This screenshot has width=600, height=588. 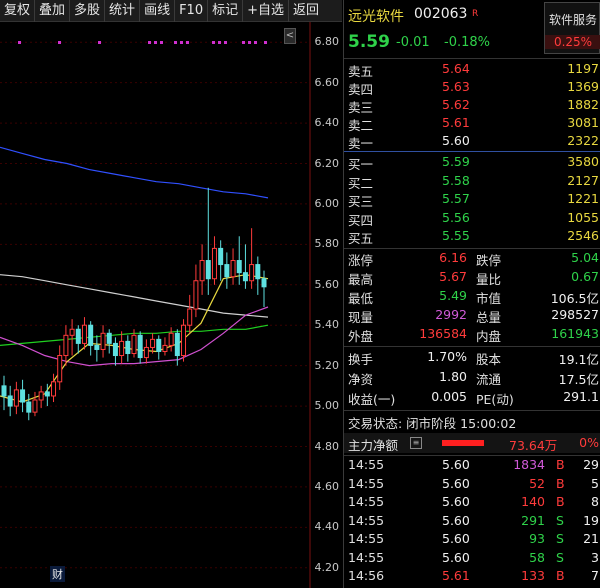 I want to click on finance-event-badge: 财, so click(x=57, y=574).